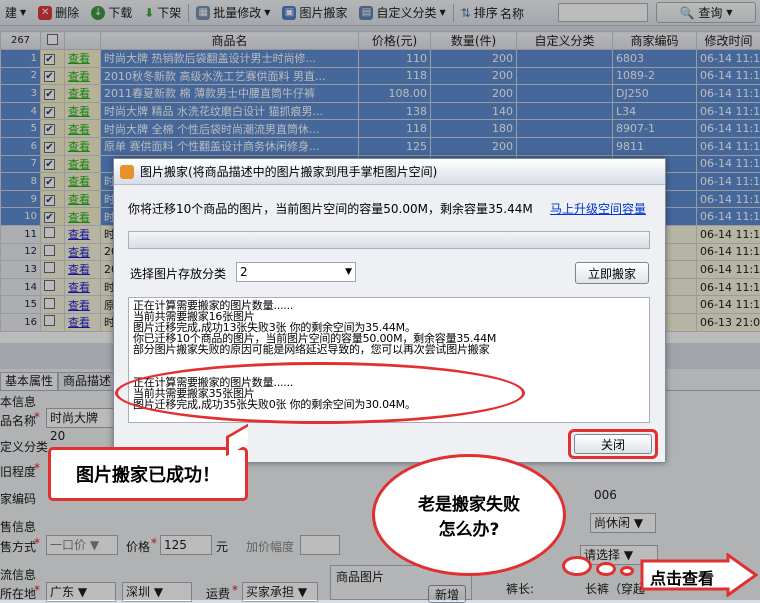  Describe the element at coordinates (728, 41) in the screenshot. I see `column-header-time: 修改时间` at that location.